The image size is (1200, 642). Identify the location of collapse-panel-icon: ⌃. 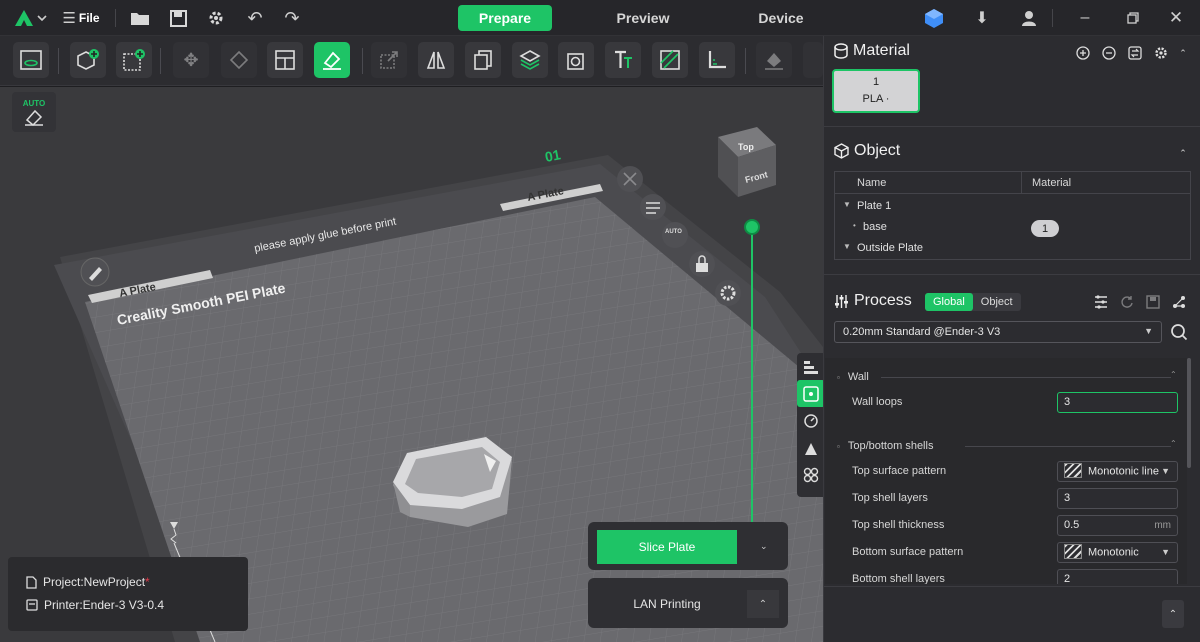
(1173, 614).